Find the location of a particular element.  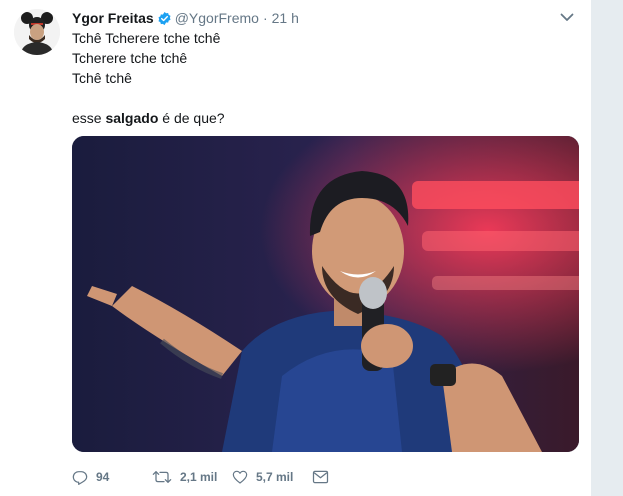

reply-count: 94 is located at coordinates (103, 477).